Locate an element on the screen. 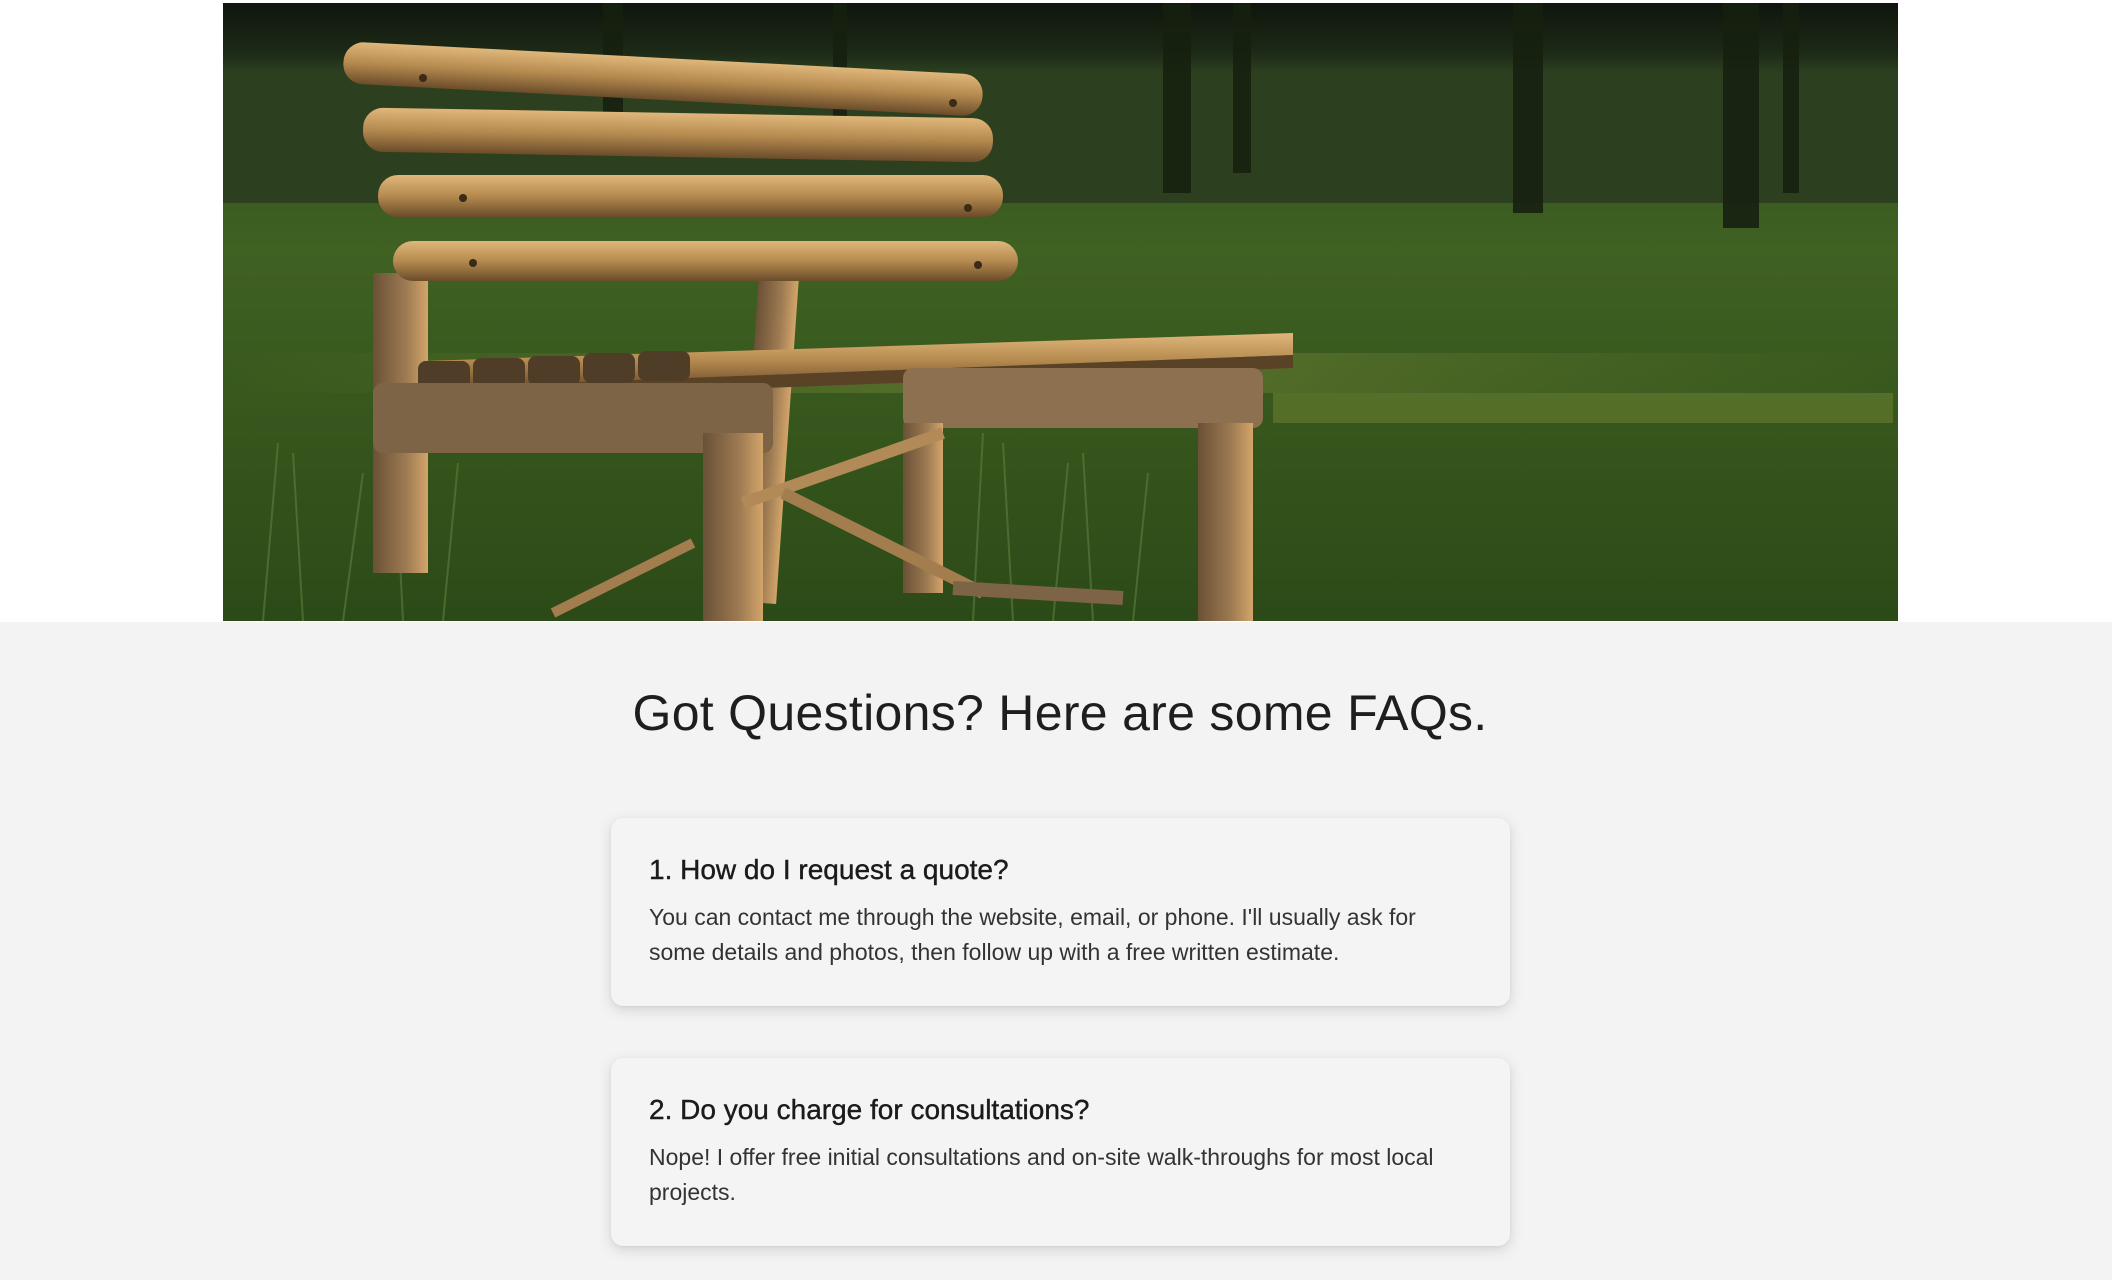 This screenshot has height=1280, width=2112. faq-question: 1. How do I request a quote? is located at coordinates (829, 869).